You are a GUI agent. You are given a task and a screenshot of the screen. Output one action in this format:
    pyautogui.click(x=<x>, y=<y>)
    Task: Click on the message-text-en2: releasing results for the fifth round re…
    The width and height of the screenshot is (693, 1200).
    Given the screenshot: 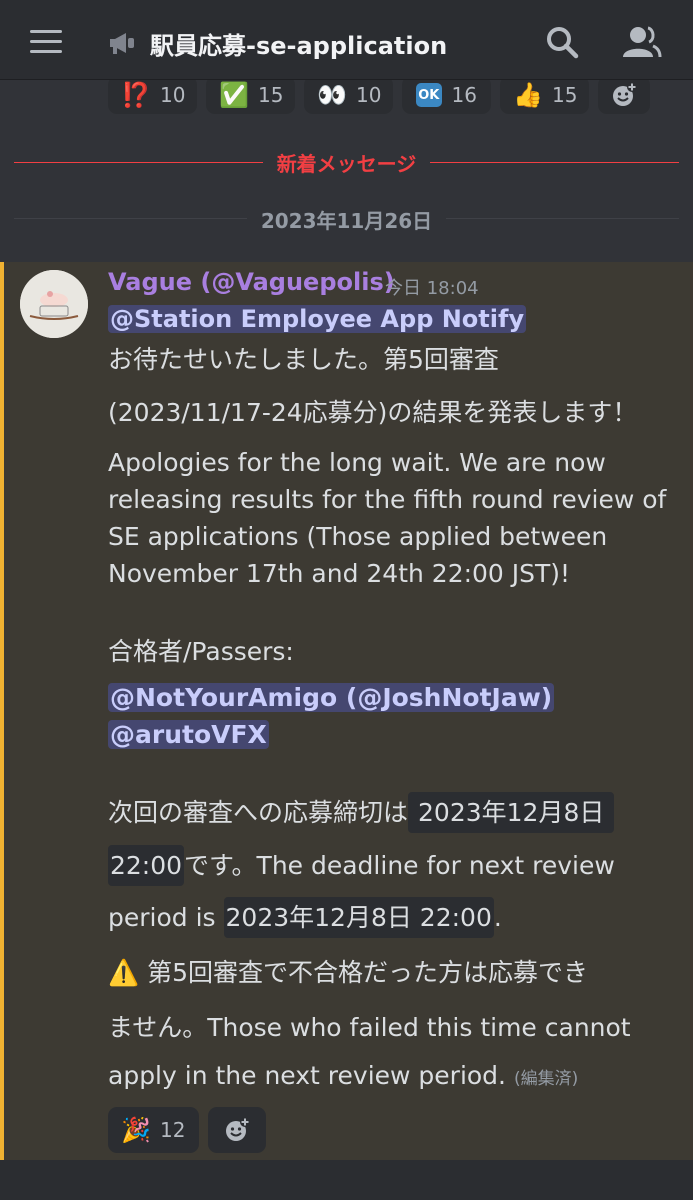 What is the action you would take?
    pyautogui.click(x=387, y=499)
    